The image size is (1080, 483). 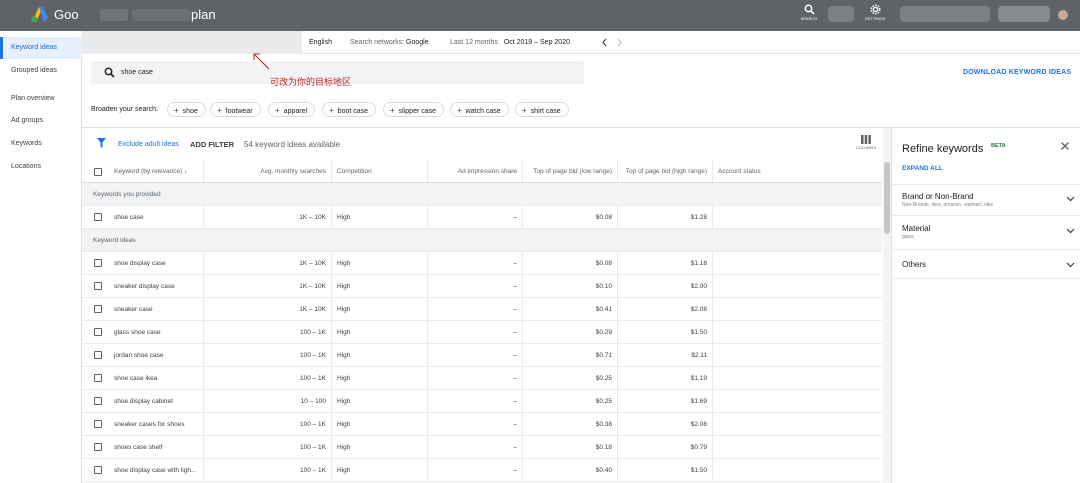 What do you see at coordinates (1063, 15) in the screenshot?
I see `avatar` at bounding box center [1063, 15].